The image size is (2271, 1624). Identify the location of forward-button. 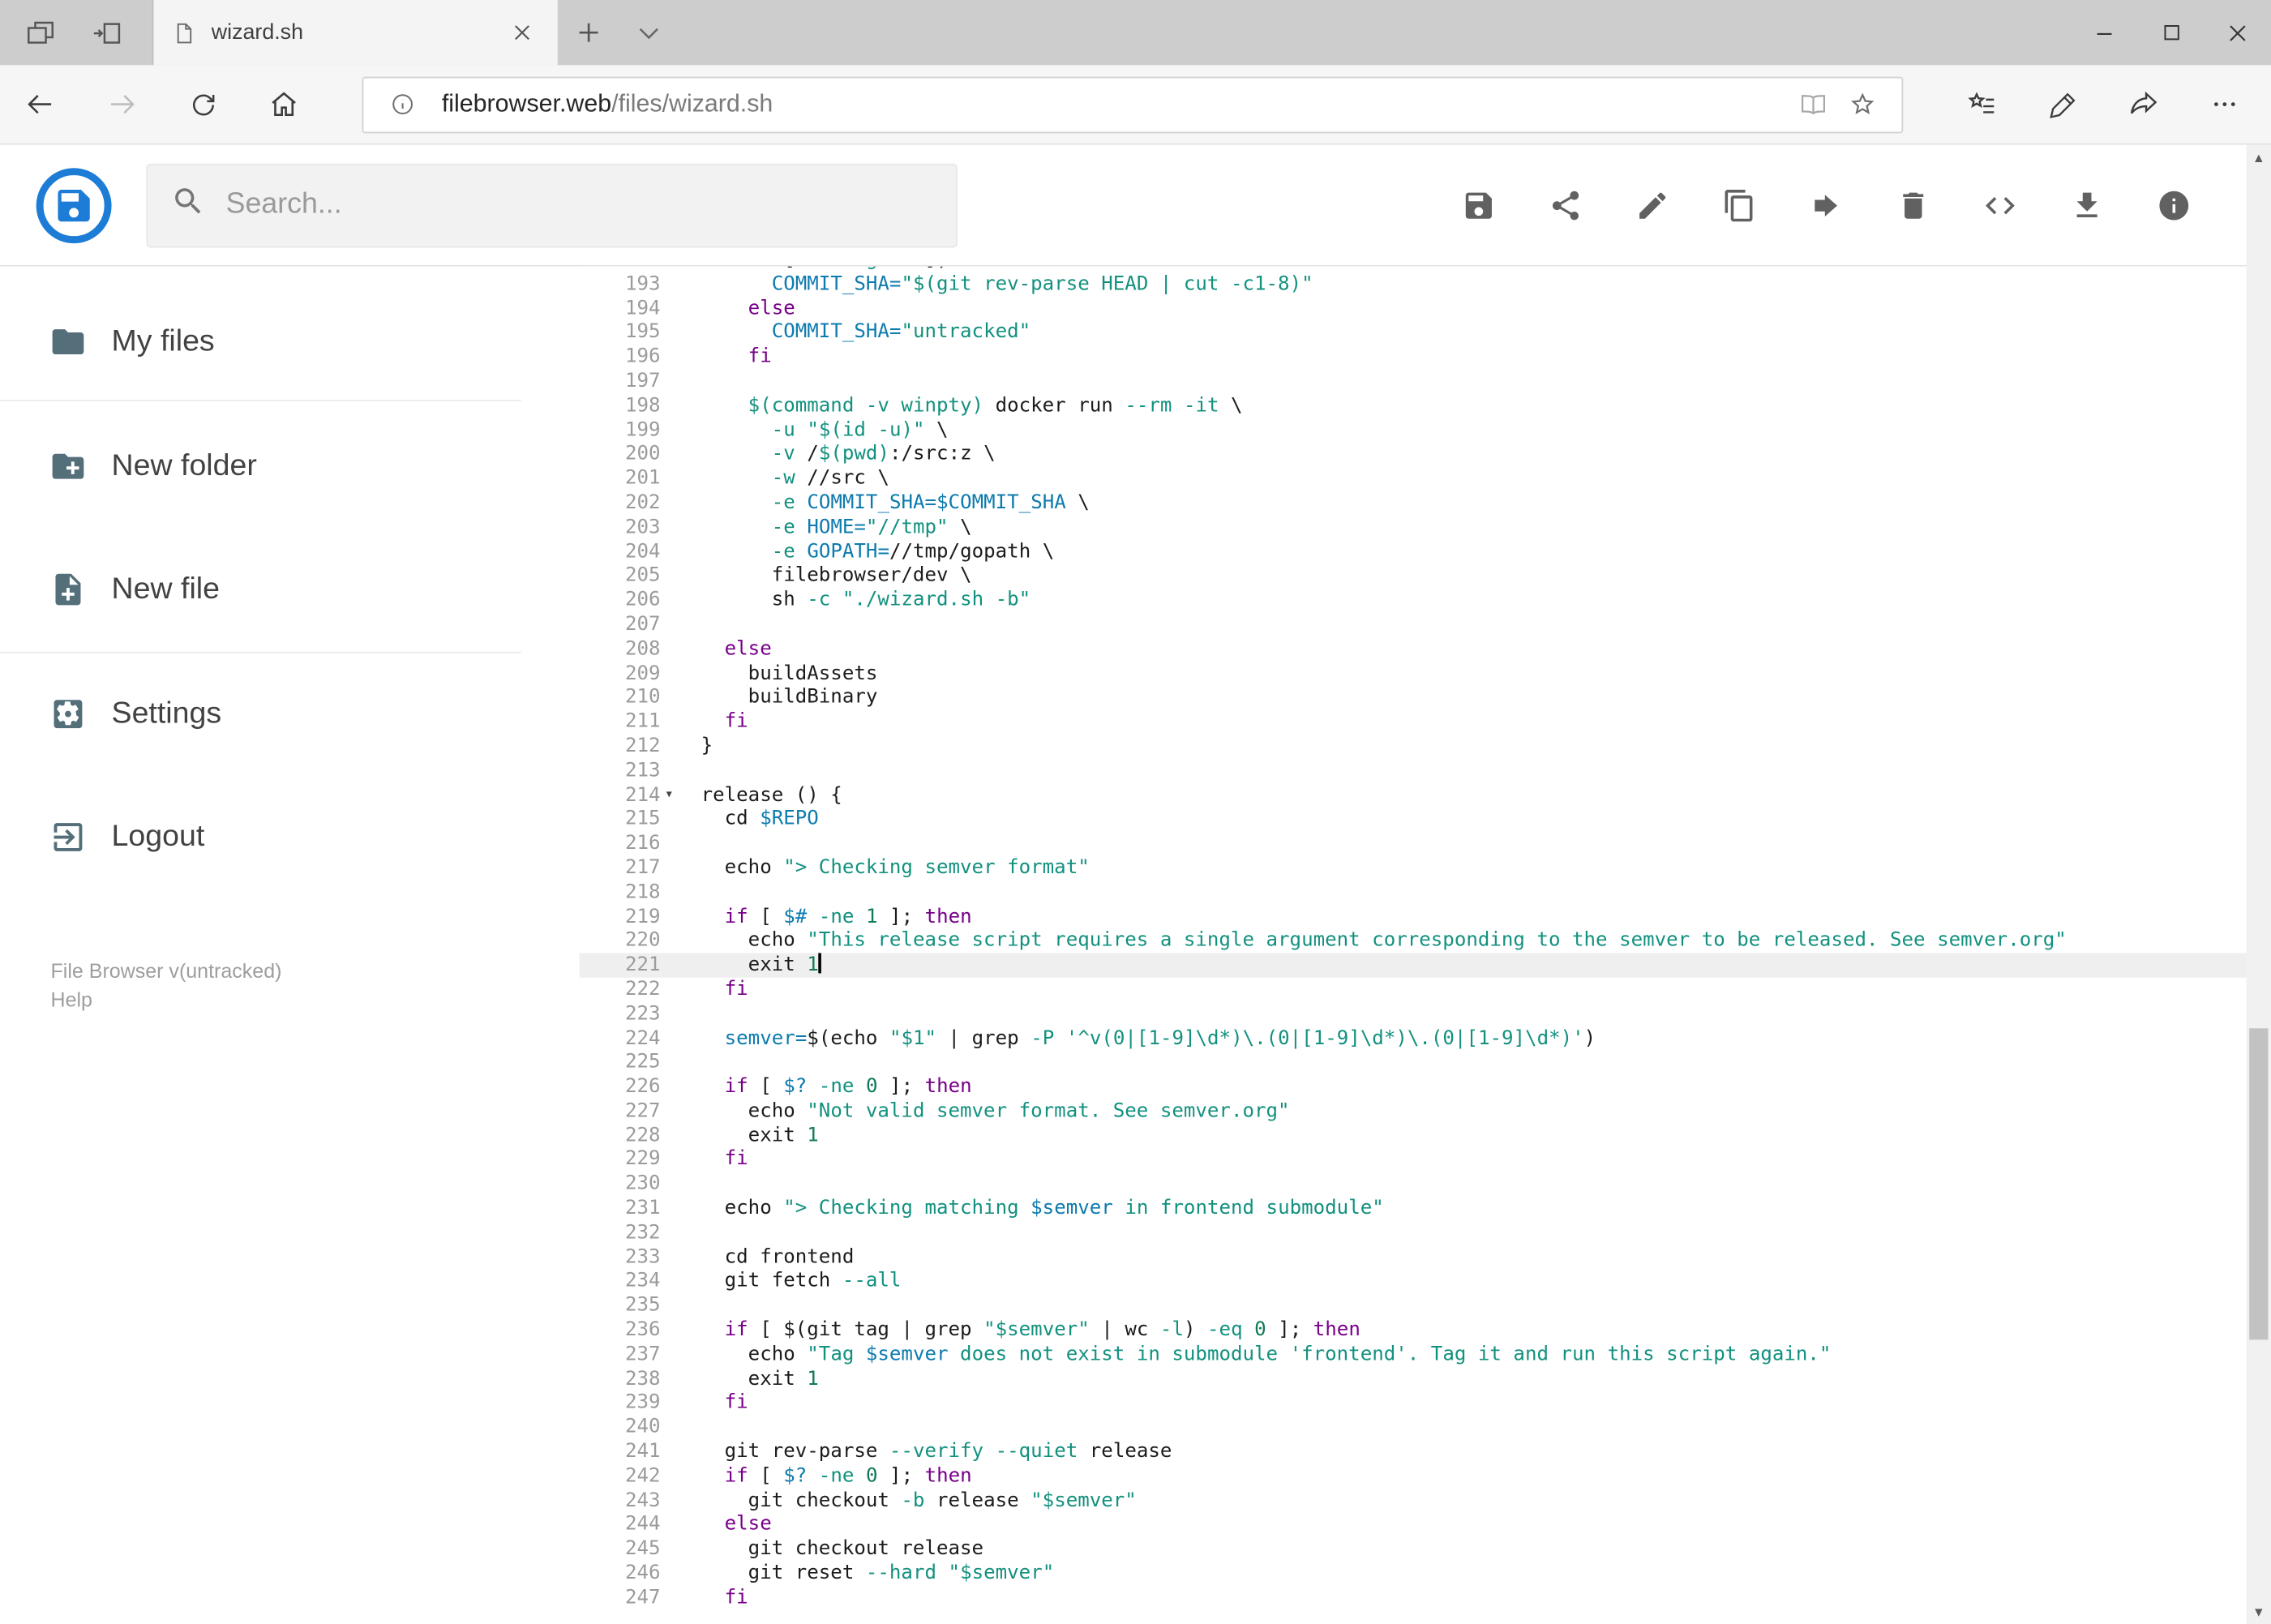
(121, 104).